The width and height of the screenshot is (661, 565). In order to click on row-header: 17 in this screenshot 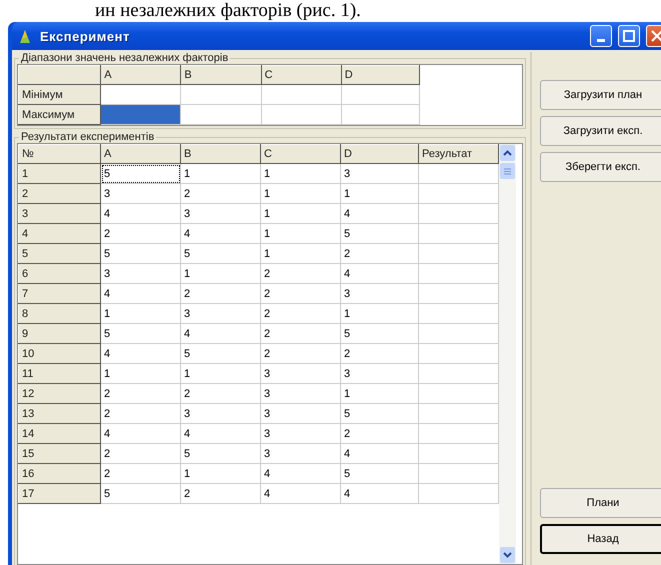, I will do `click(59, 494)`.